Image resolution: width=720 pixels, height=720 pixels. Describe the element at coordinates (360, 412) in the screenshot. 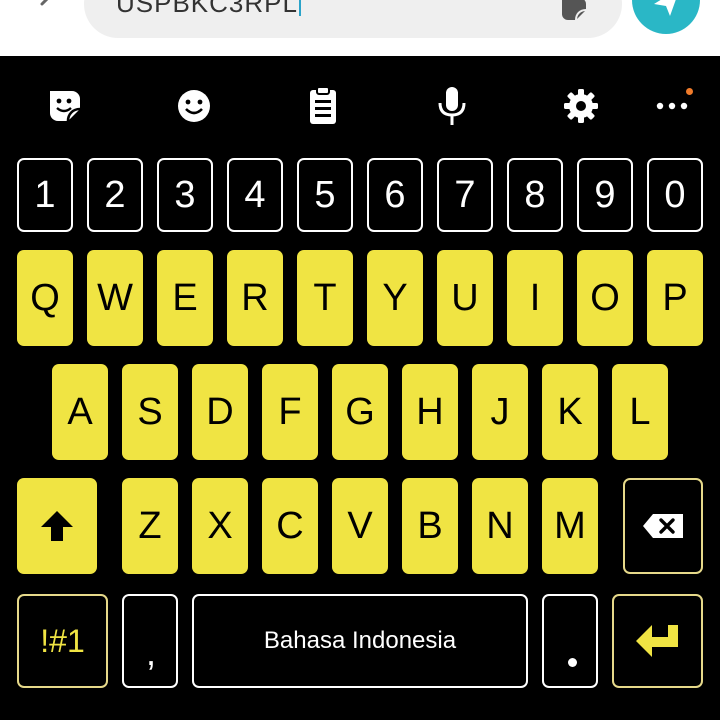

I see `key-g: G` at that location.